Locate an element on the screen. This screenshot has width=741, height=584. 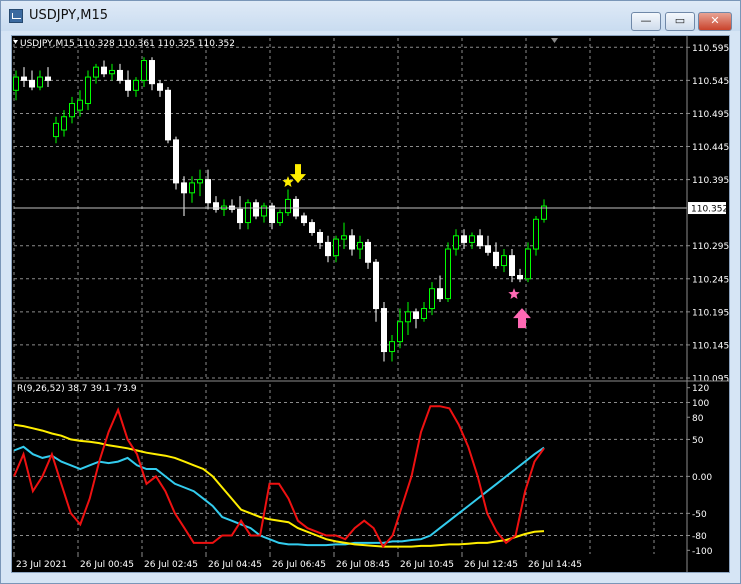
time-tick-label: 26 Jul 02:45 is located at coordinates (171, 565).